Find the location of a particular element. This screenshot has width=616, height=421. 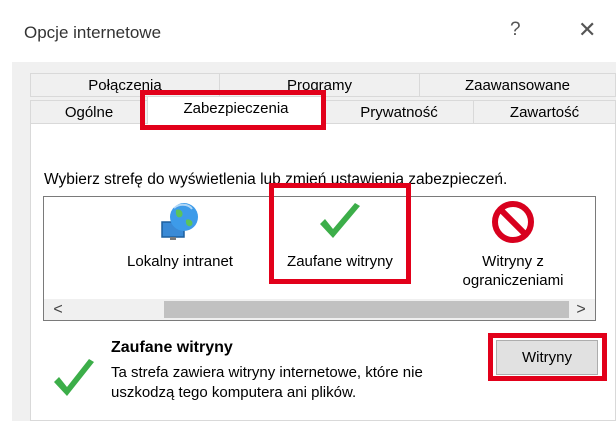

tab-label: Zabezpieczenia is located at coordinates (236, 108).